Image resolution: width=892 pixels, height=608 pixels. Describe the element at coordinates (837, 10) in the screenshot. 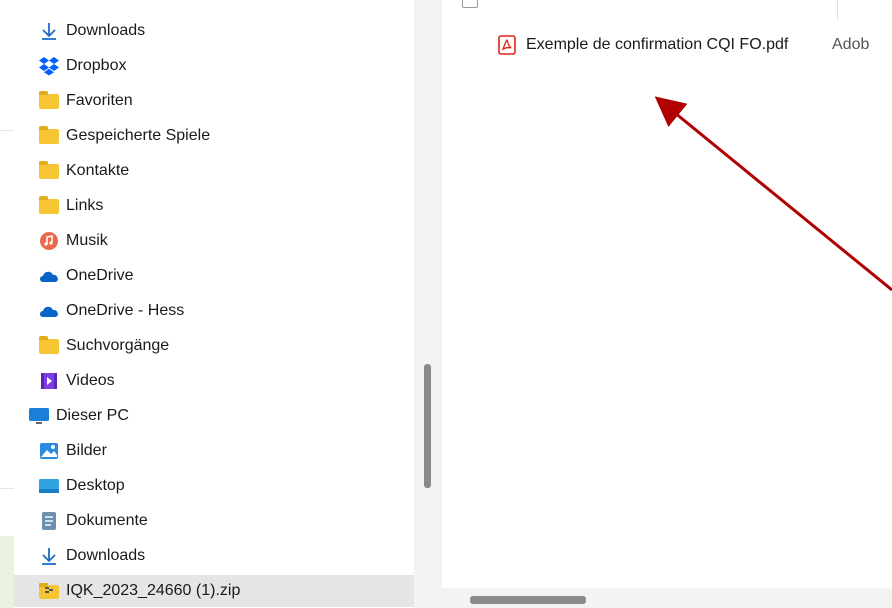

I see `column-header-separator` at that location.